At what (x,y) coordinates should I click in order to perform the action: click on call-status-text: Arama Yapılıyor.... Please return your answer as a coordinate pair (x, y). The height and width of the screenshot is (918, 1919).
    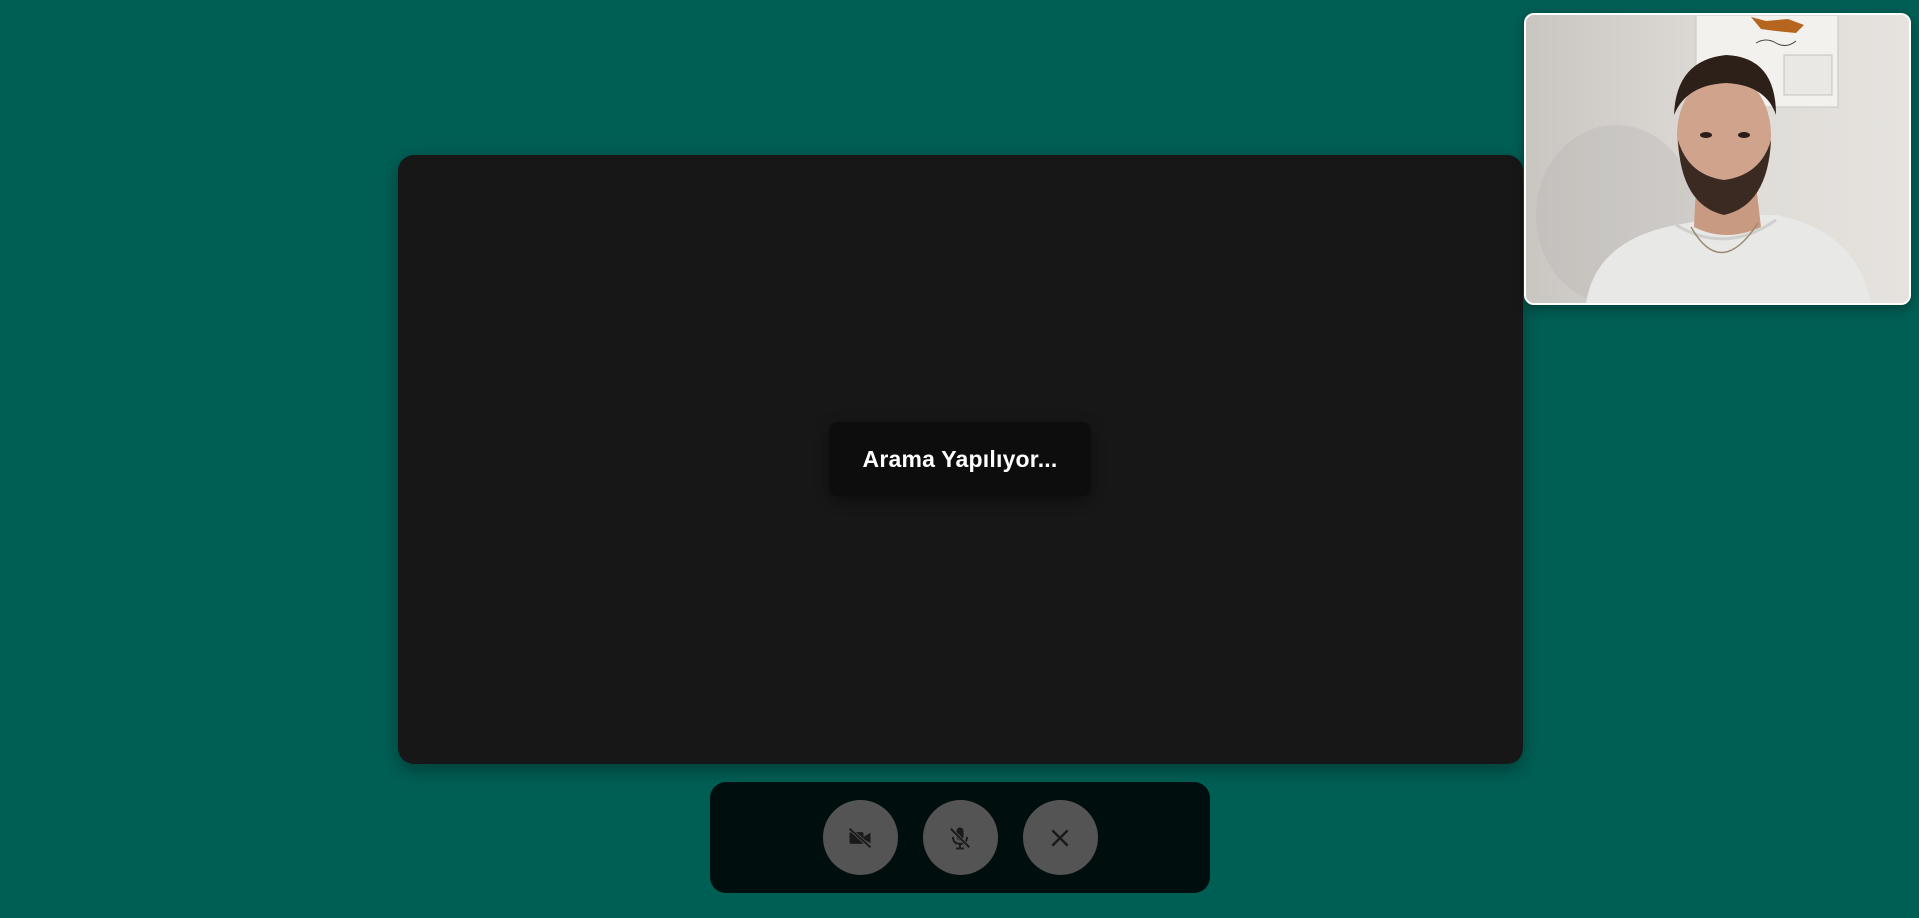
    Looking at the image, I should click on (960, 458).